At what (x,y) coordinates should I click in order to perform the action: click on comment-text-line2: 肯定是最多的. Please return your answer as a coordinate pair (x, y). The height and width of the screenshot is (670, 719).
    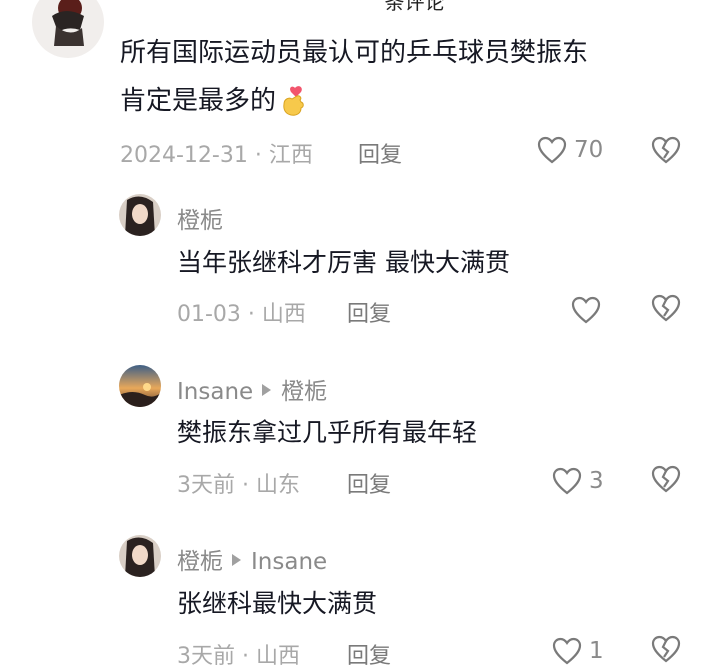
    Looking at the image, I should click on (214, 105).